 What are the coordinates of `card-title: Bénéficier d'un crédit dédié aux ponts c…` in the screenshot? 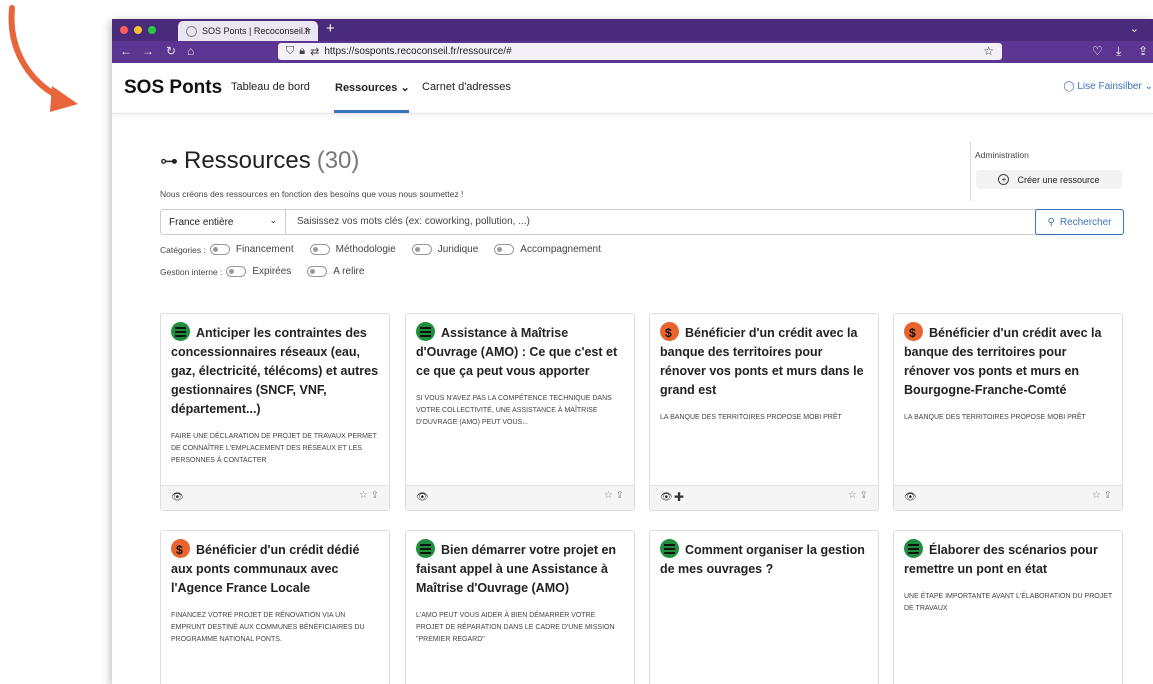 It's located at (275, 568).